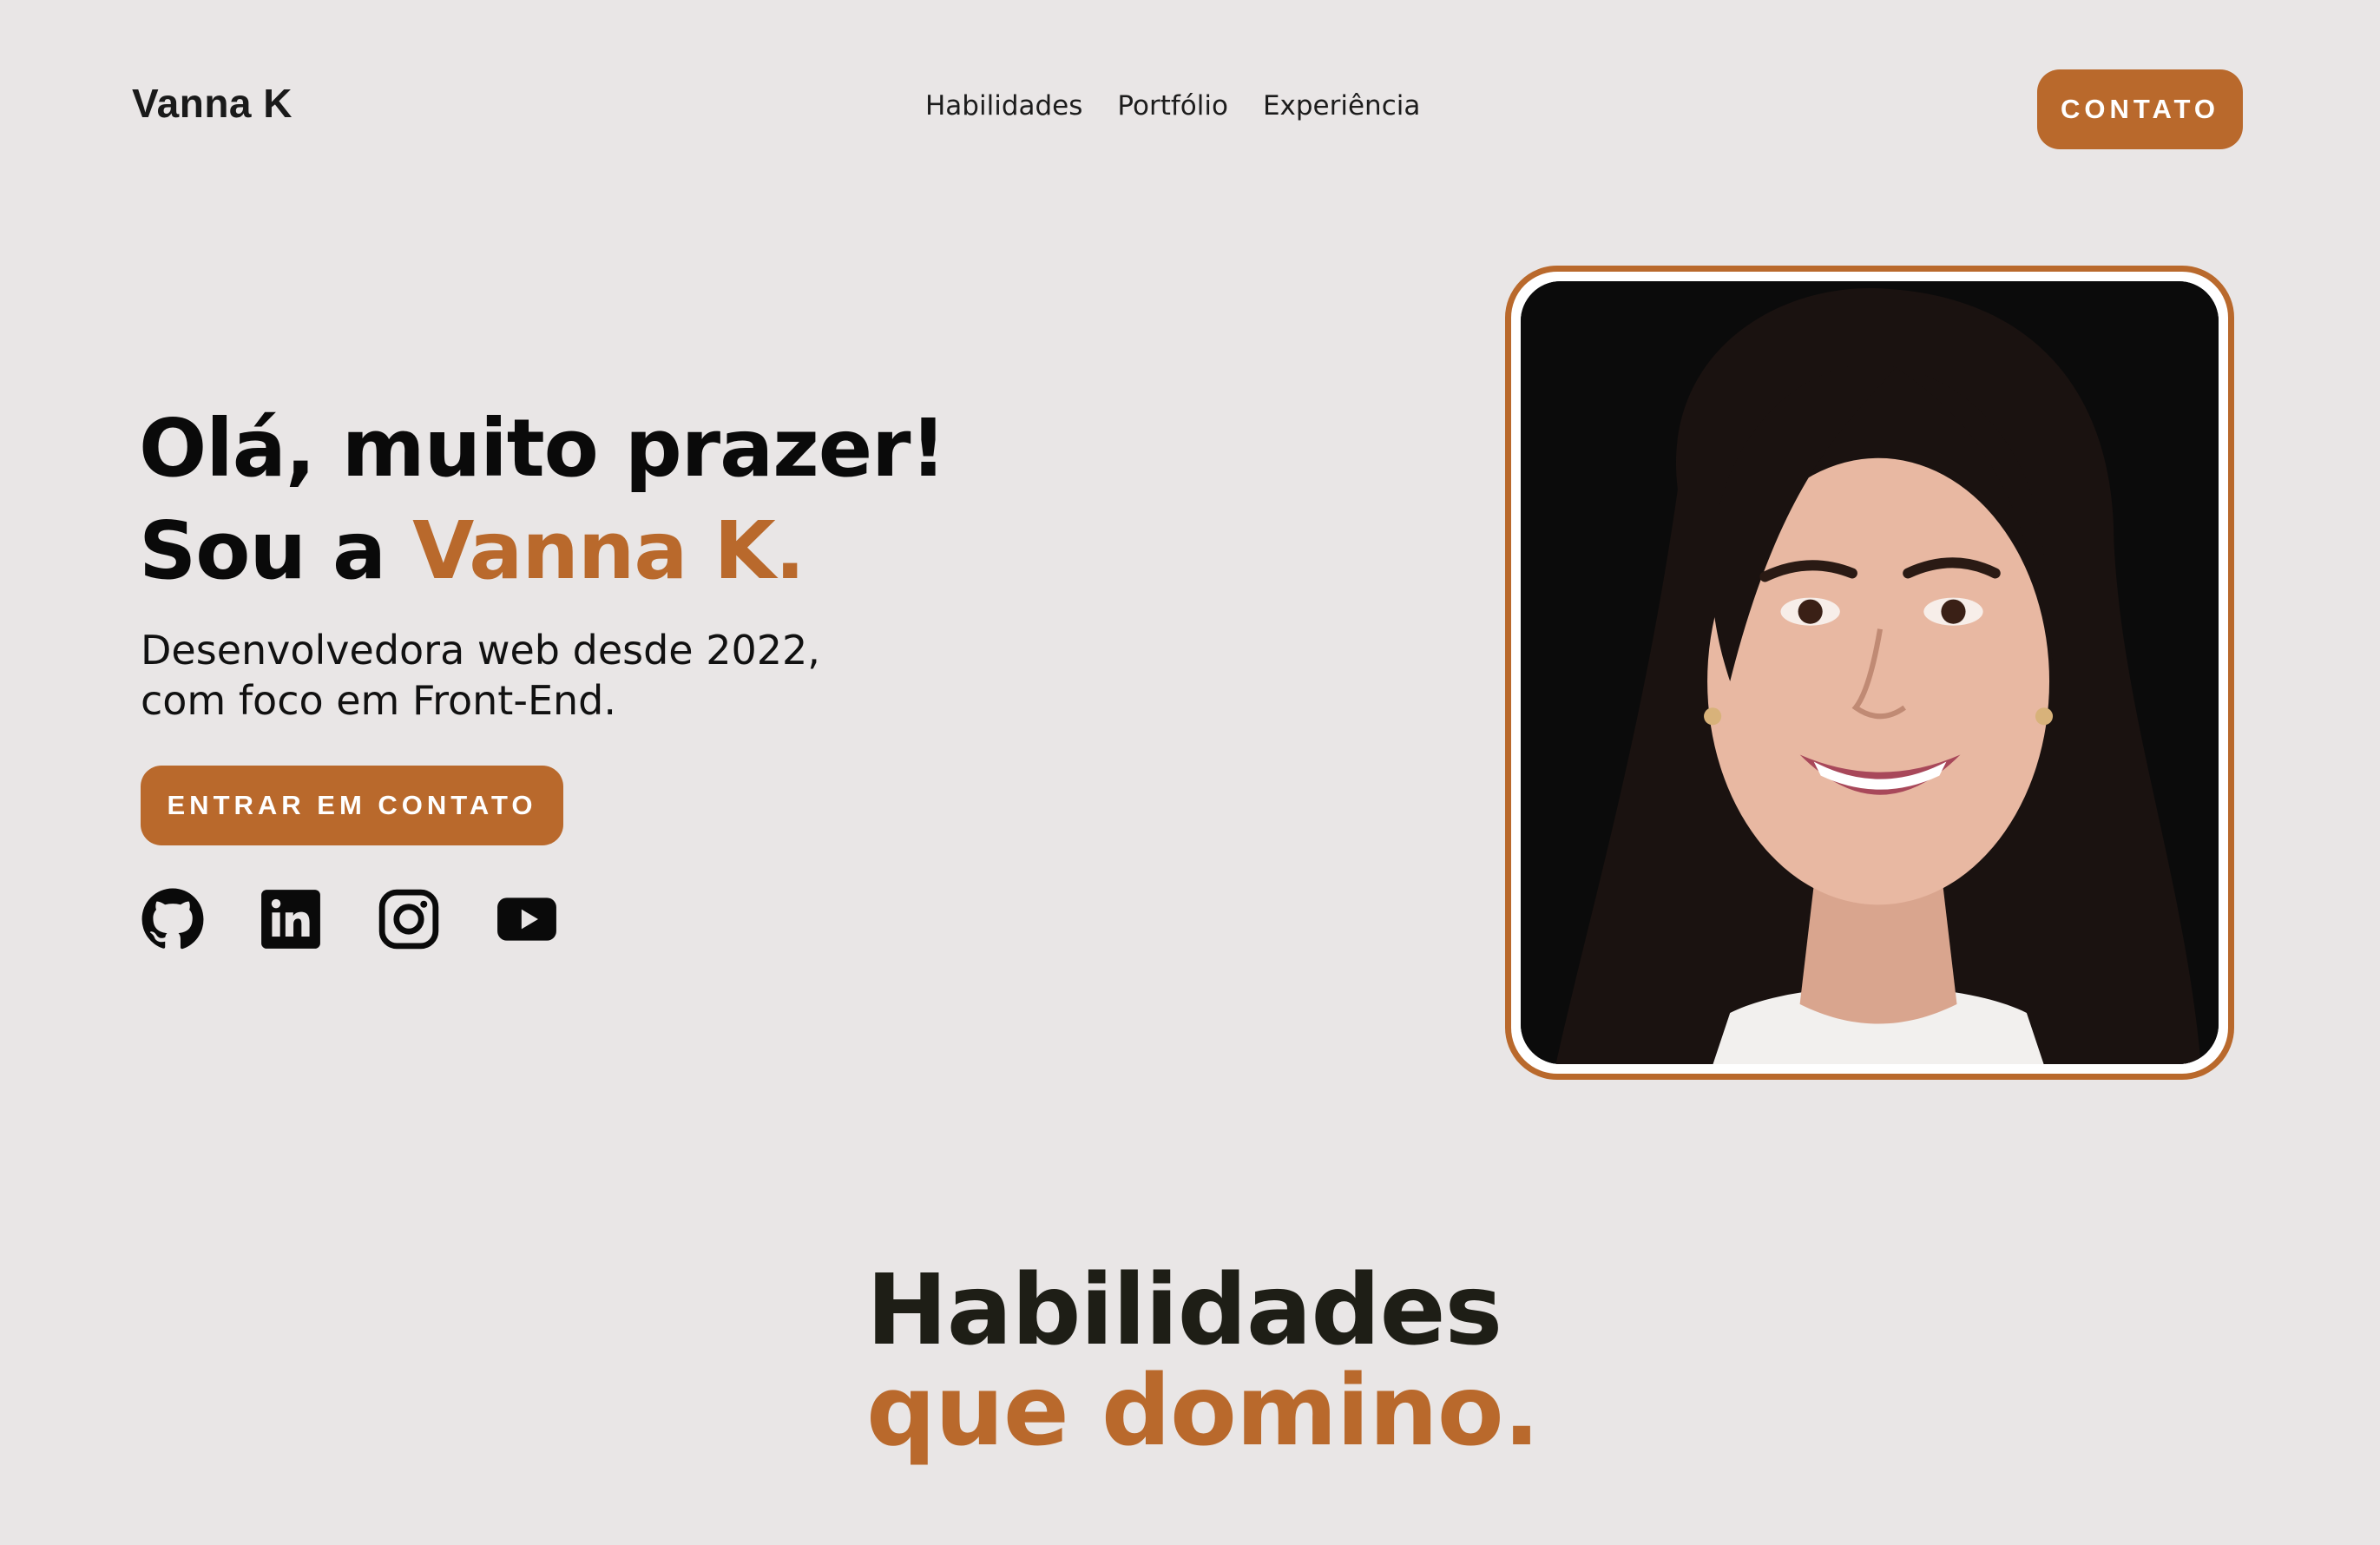 Image resolution: width=2380 pixels, height=1545 pixels. Describe the element at coordinates (212, 103) in the screenshot. I see `brand-logo: Vanna K` at that location.